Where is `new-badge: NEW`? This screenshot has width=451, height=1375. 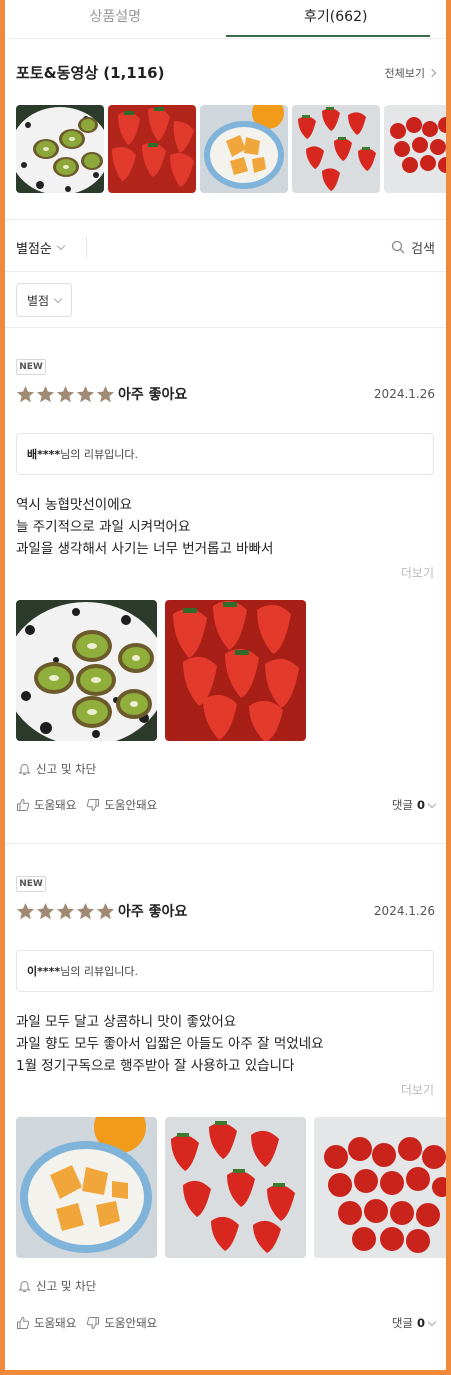
new-badge: NEW is located at coordinates (31, 884).